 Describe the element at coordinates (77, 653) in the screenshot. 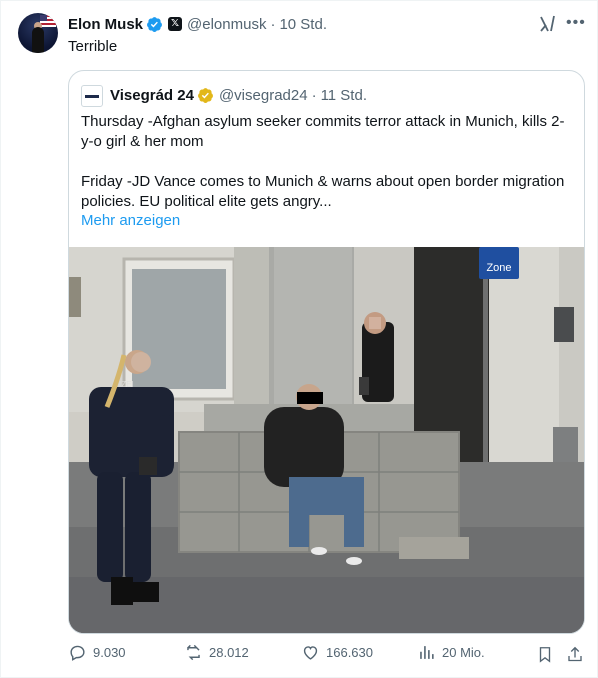

I see `reply-icon` at that location.